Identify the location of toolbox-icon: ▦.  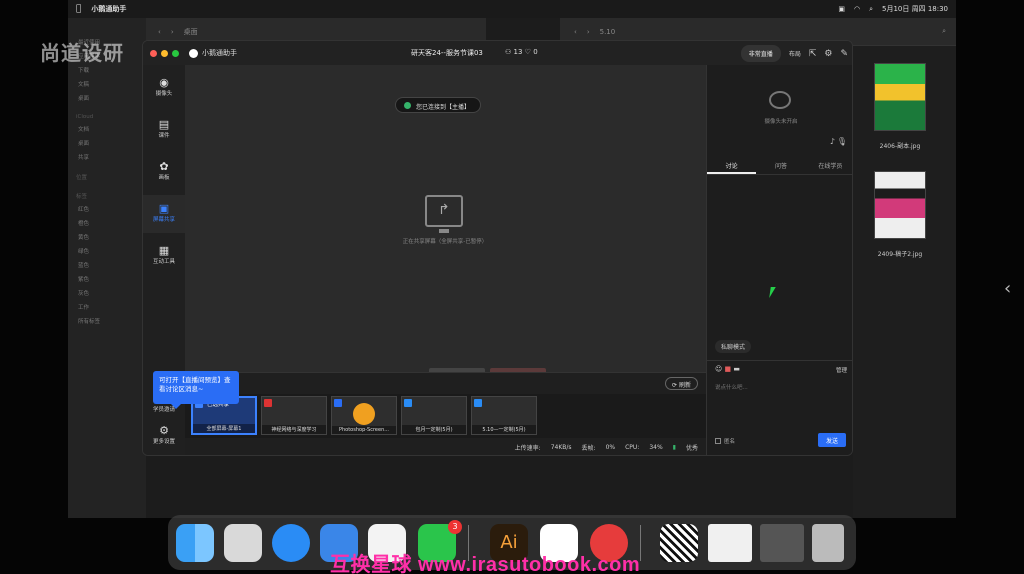
(164, 250).